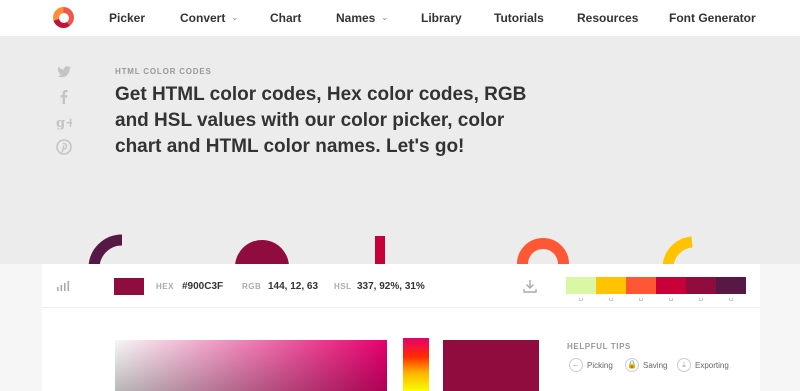  Describe the element at coordinates (64, 147) in the screenshot. I see `pinterest-icon` at that location.